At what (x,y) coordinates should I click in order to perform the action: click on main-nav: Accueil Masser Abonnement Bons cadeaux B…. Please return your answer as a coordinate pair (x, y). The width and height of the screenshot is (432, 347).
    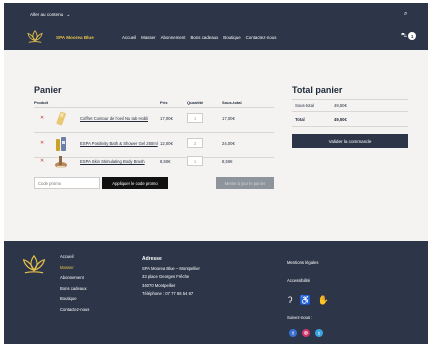
    Looking at the image, I should click on (199, 37).